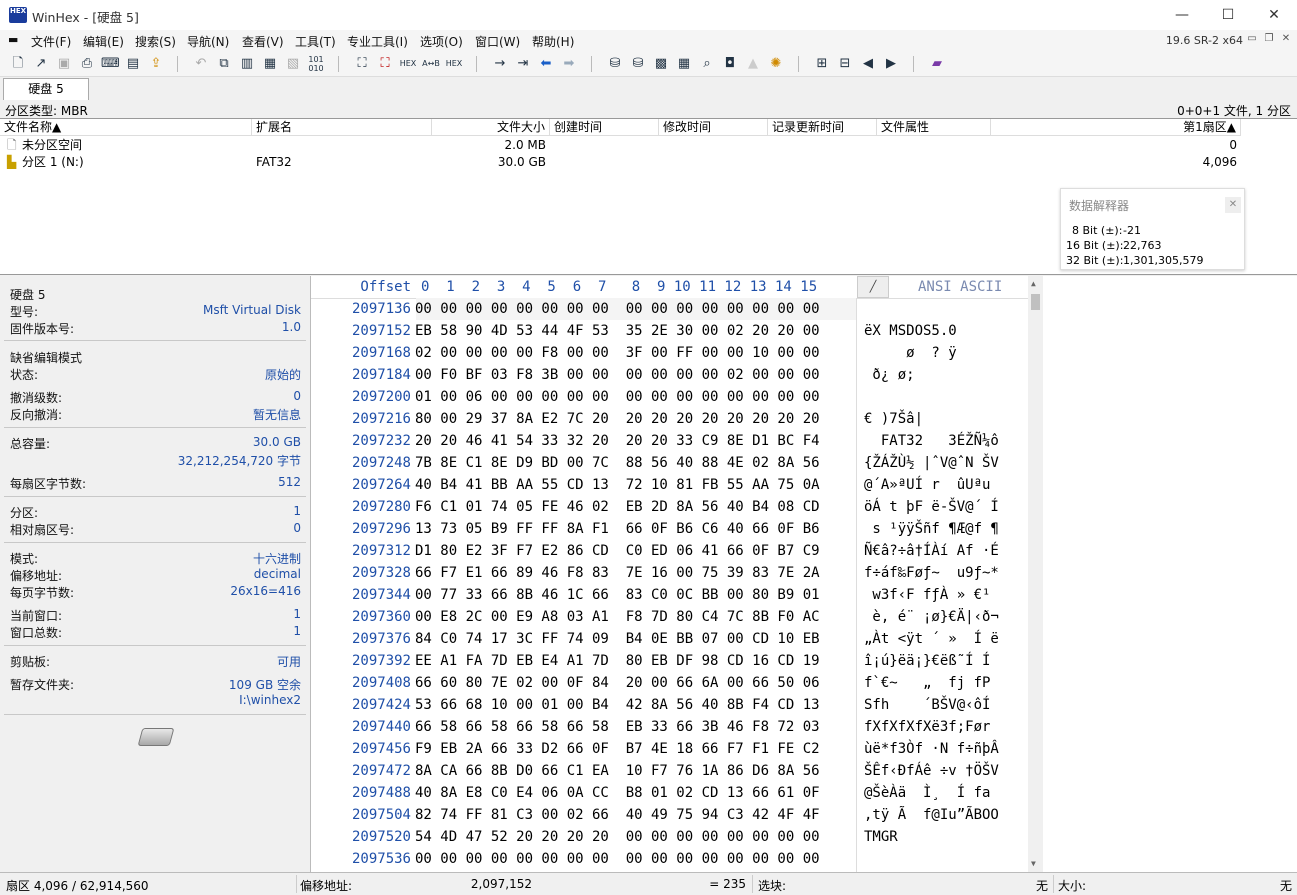 This screenshot has height=895, width=1297. What do you see at coordinates (944, 353) in the screenshot?
I see `hex-row-ascii: ø ? ÿ` at bounding box center [944, 353].